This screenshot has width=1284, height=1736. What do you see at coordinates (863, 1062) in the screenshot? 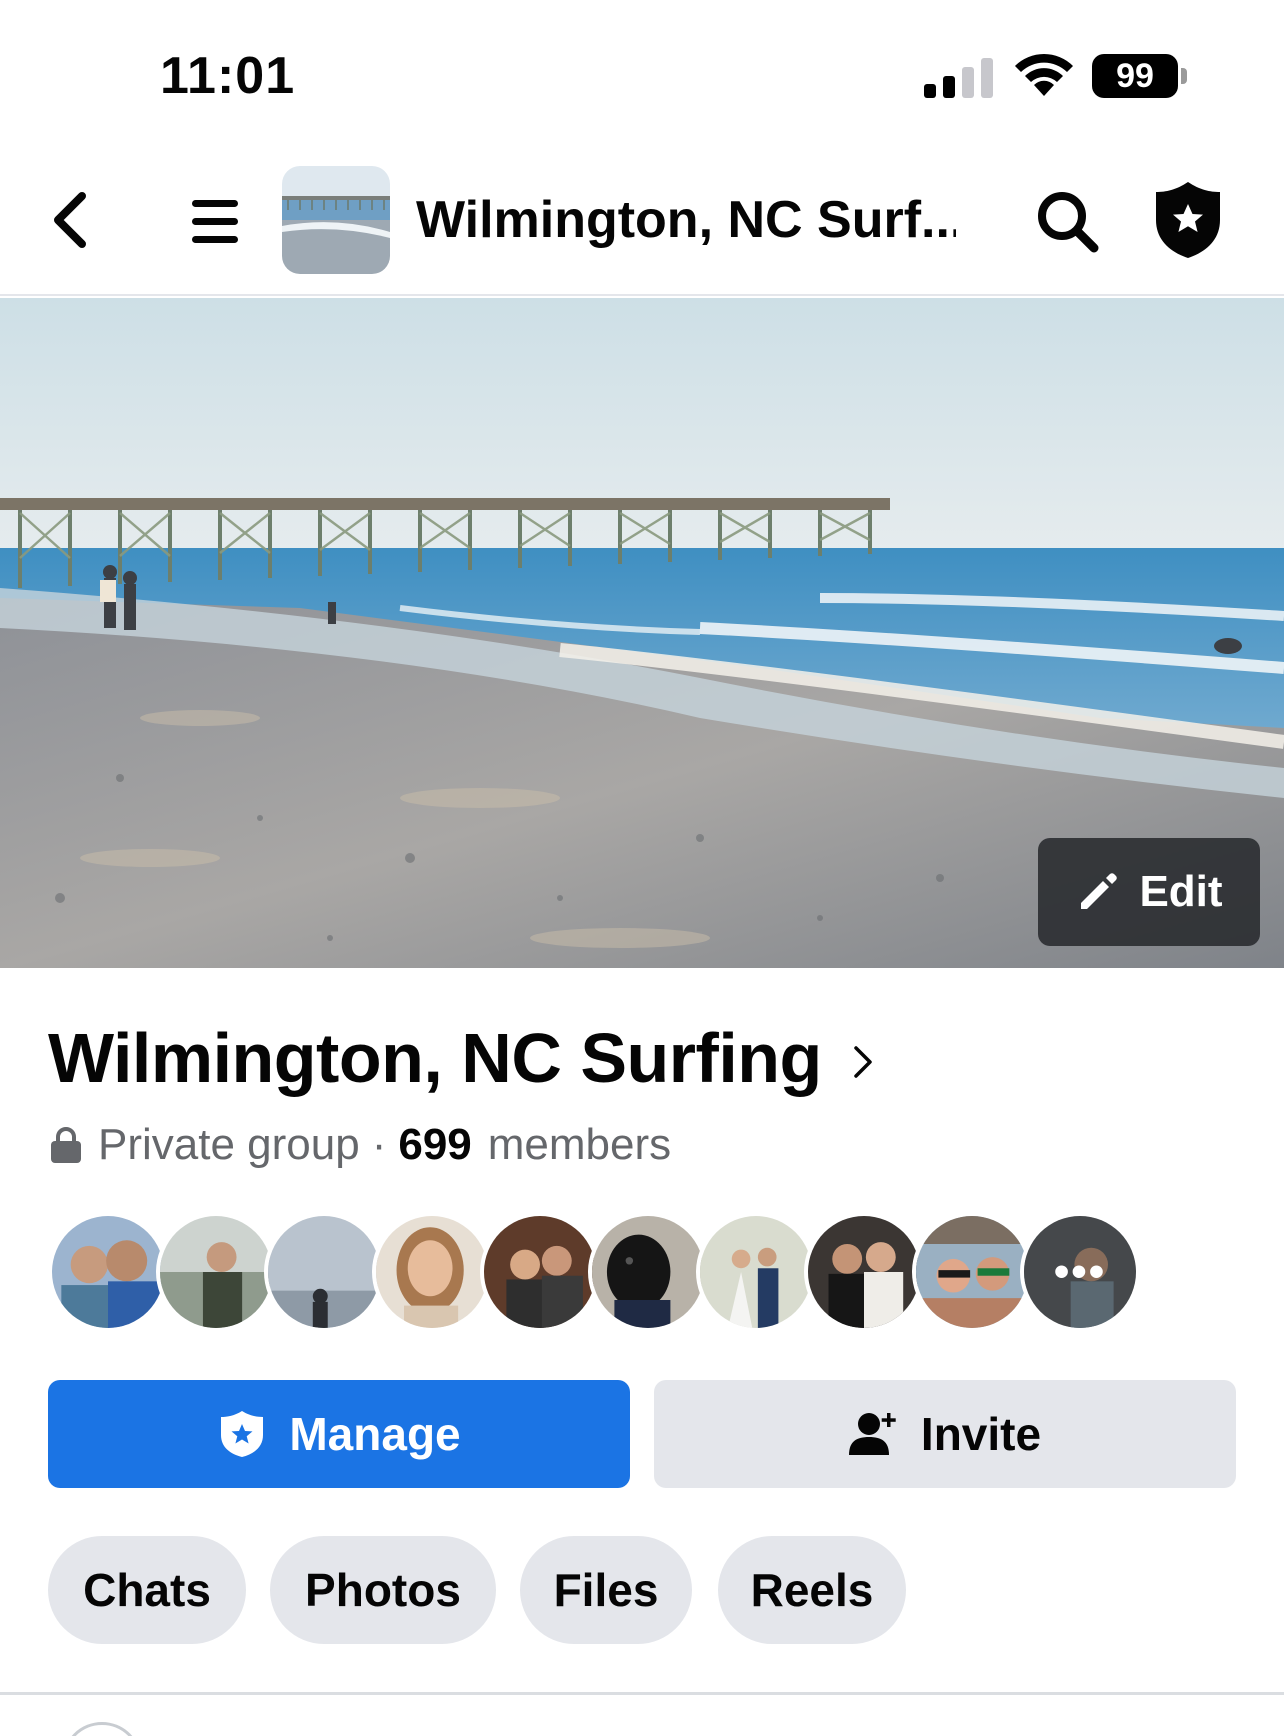
I see `chevron-right-icon` at bounding box center [863, 1062].